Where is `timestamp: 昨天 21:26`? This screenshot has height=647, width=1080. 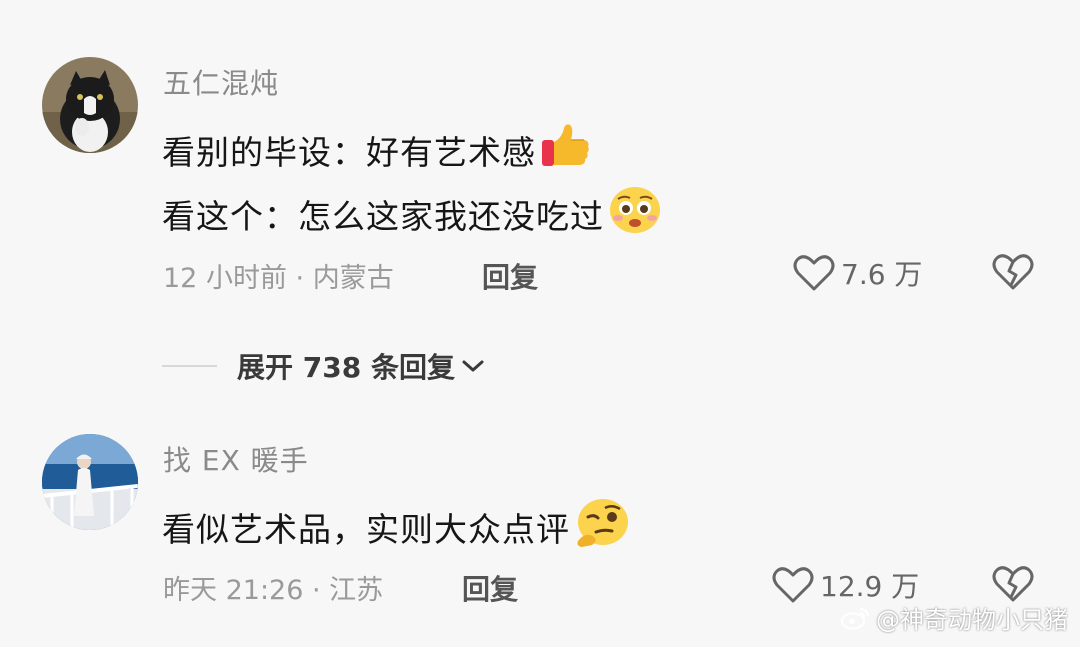
timestamp: 昨天 21:26 is located at coordinates (233, 590).